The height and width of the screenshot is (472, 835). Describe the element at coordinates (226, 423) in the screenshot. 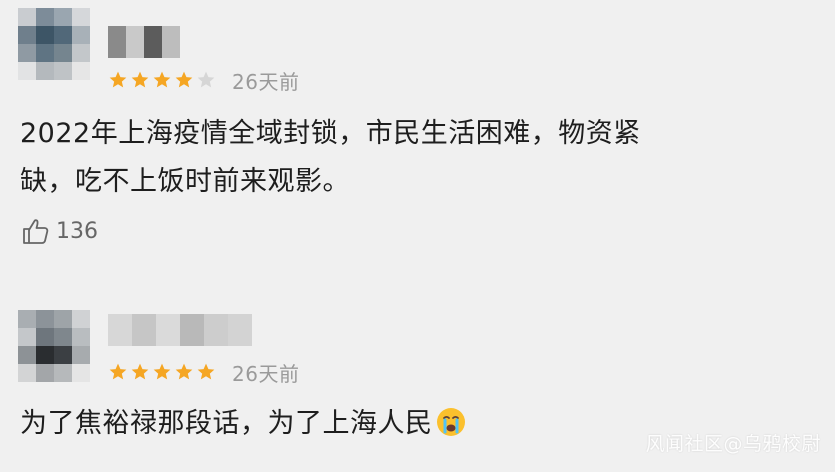

I see `review-content-text: 为了焦裕禄那段话，为了上海人民` at that location.